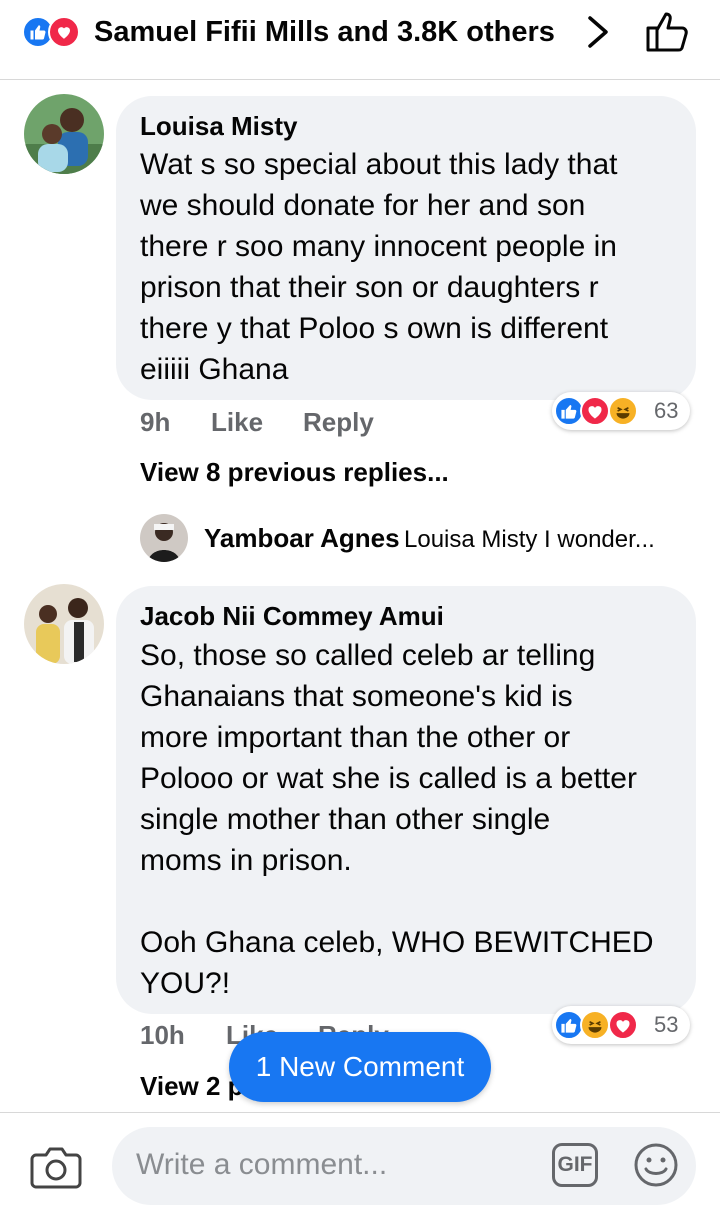  I want to click on view-previous-replies: View 2 p, so click(192, 1086).